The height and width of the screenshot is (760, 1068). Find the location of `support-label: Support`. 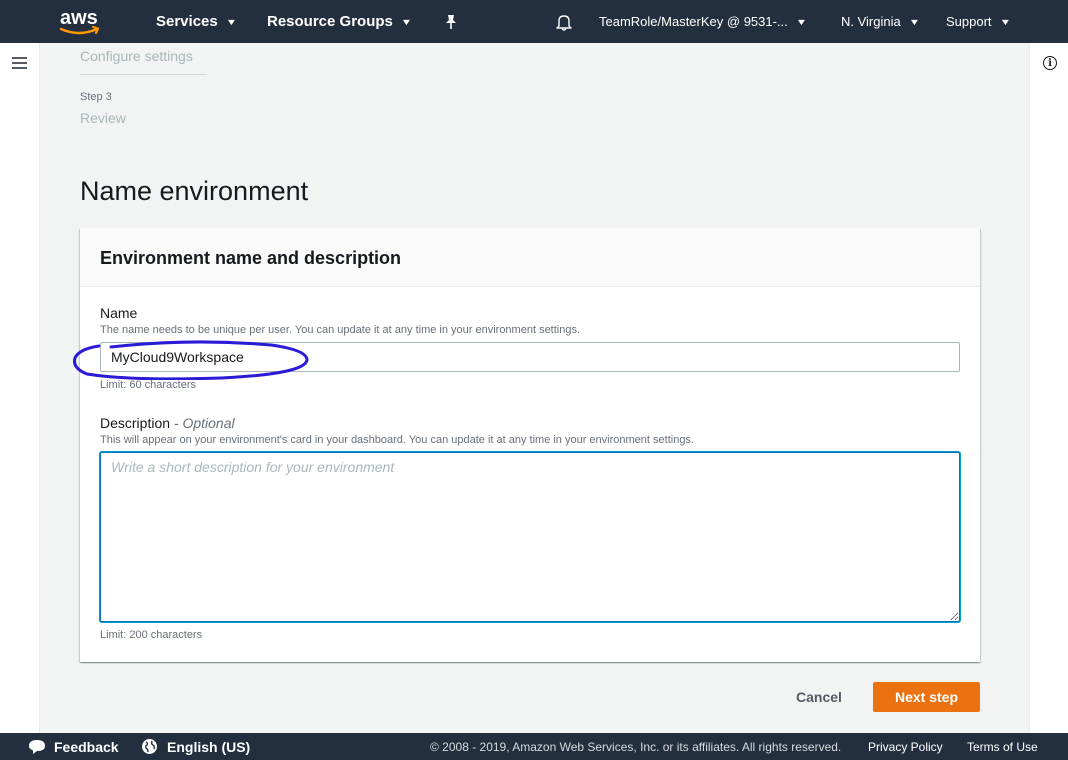

support-label: Support is located at coordinates (969, 21).